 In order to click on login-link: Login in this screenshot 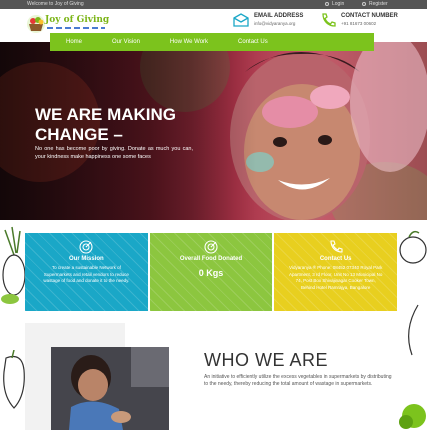, I will do `click(334, 4)`.